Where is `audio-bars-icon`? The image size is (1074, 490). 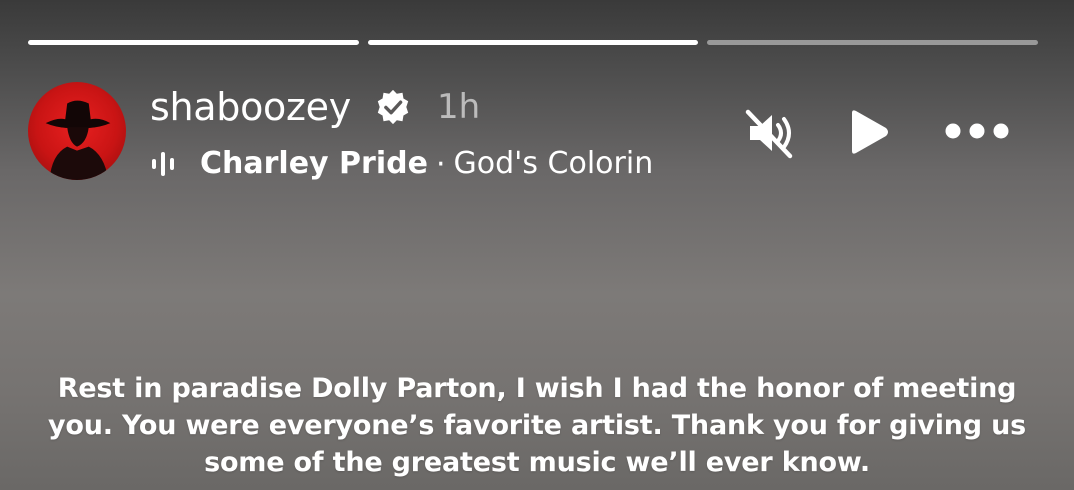 audio-bars-icon is located at coordinates (167, 164).